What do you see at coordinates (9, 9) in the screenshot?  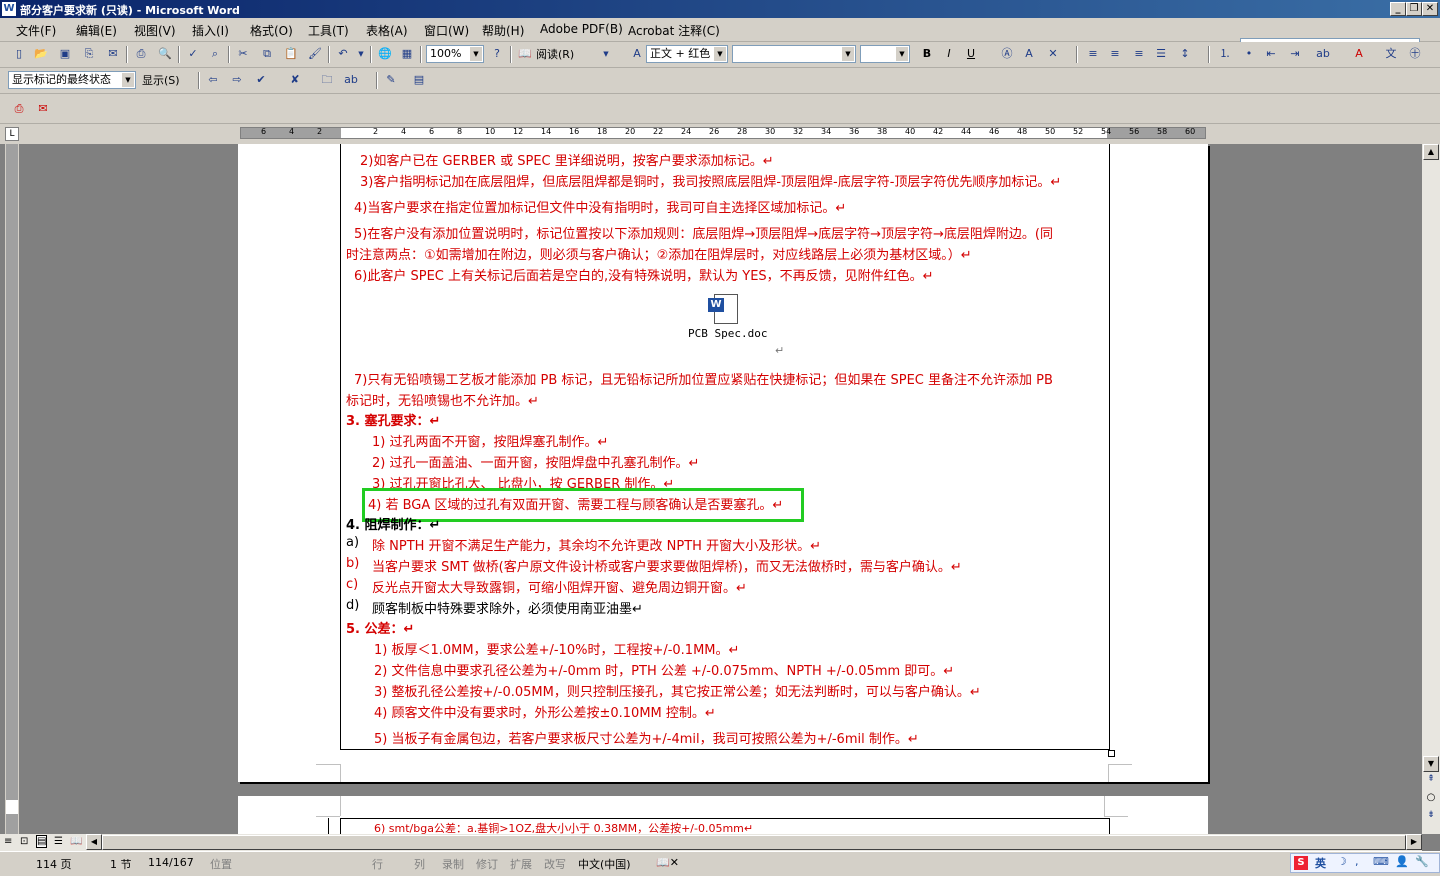 I see `word-app-icon: W` at bounding box center [9, 9].